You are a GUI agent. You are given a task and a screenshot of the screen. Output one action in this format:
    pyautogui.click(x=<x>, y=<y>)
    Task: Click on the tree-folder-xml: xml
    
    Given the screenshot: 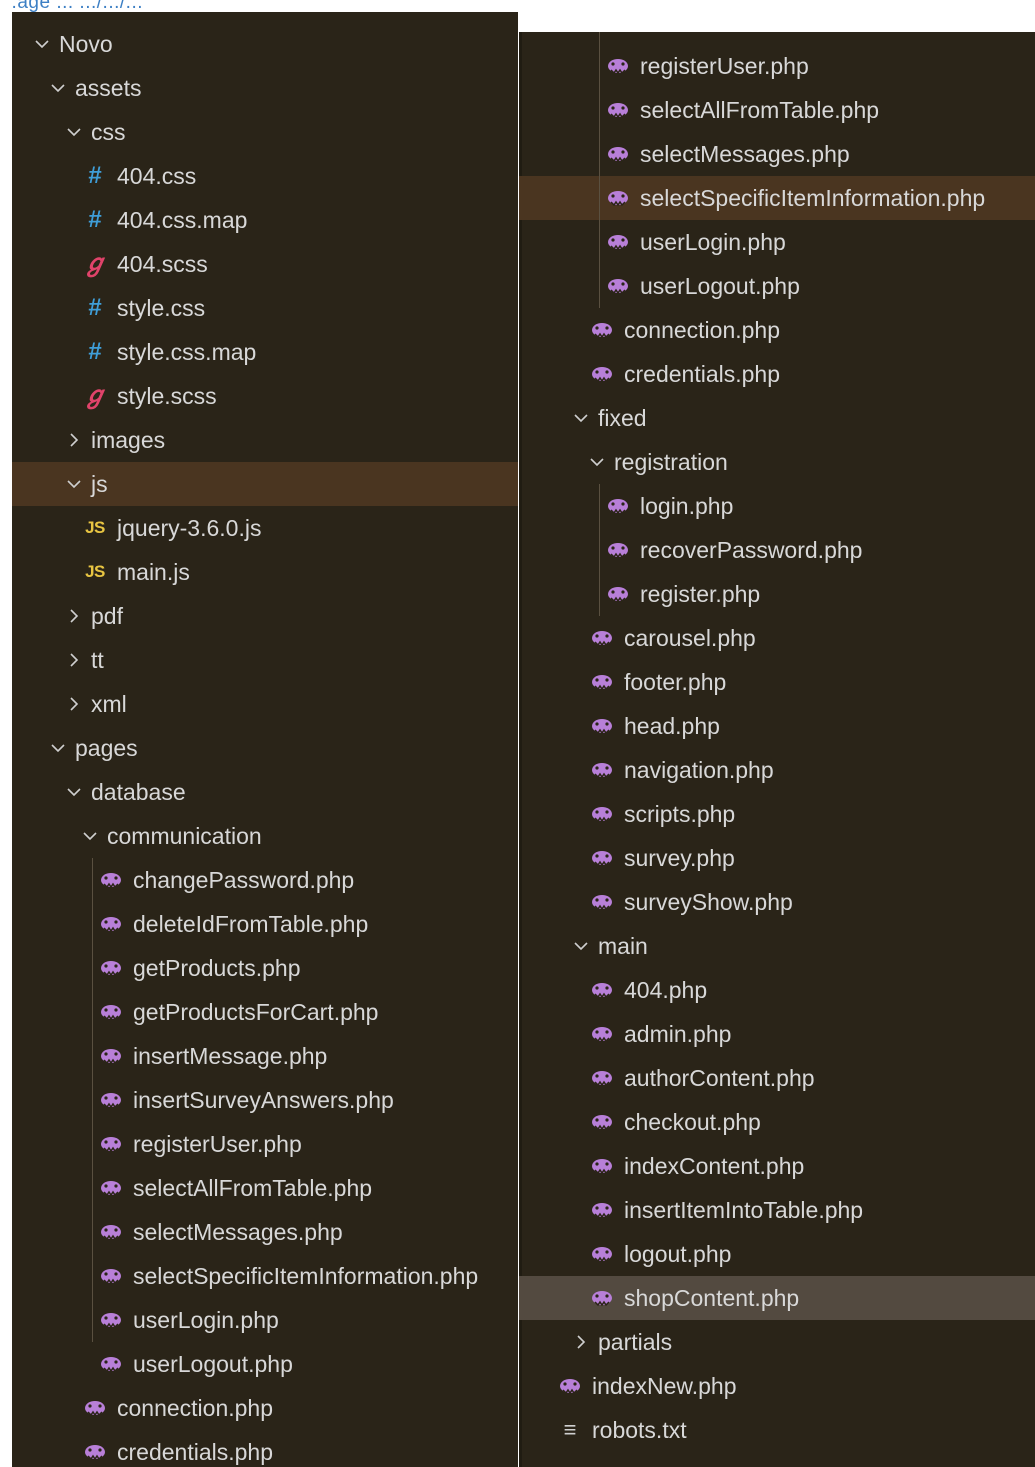 What is the action you would take?
    pyautogui.click(x=265, y=704)
    